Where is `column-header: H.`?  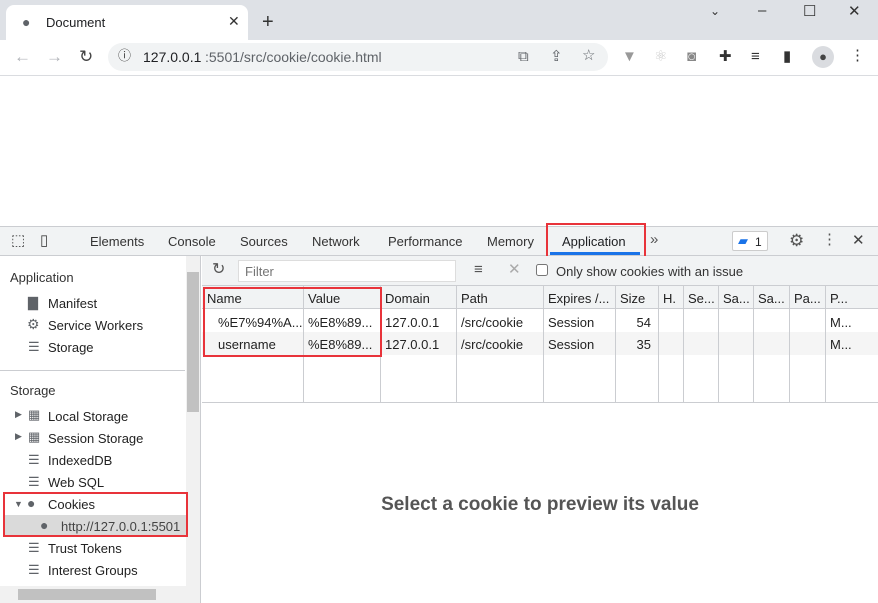 column-header: H. is located at coordinates (672, 298).